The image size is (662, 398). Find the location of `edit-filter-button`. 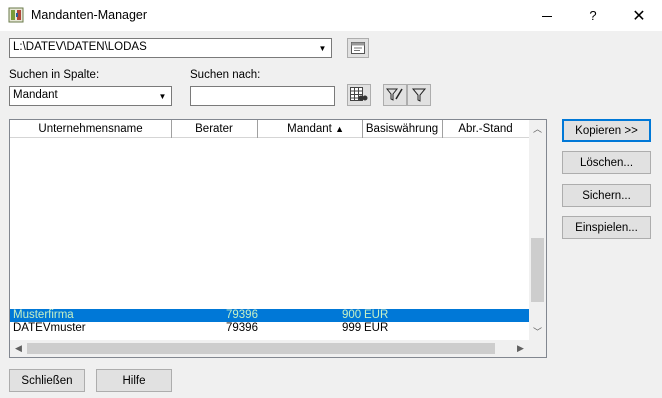

edit-filter-button is located at coordinates (395, 95).